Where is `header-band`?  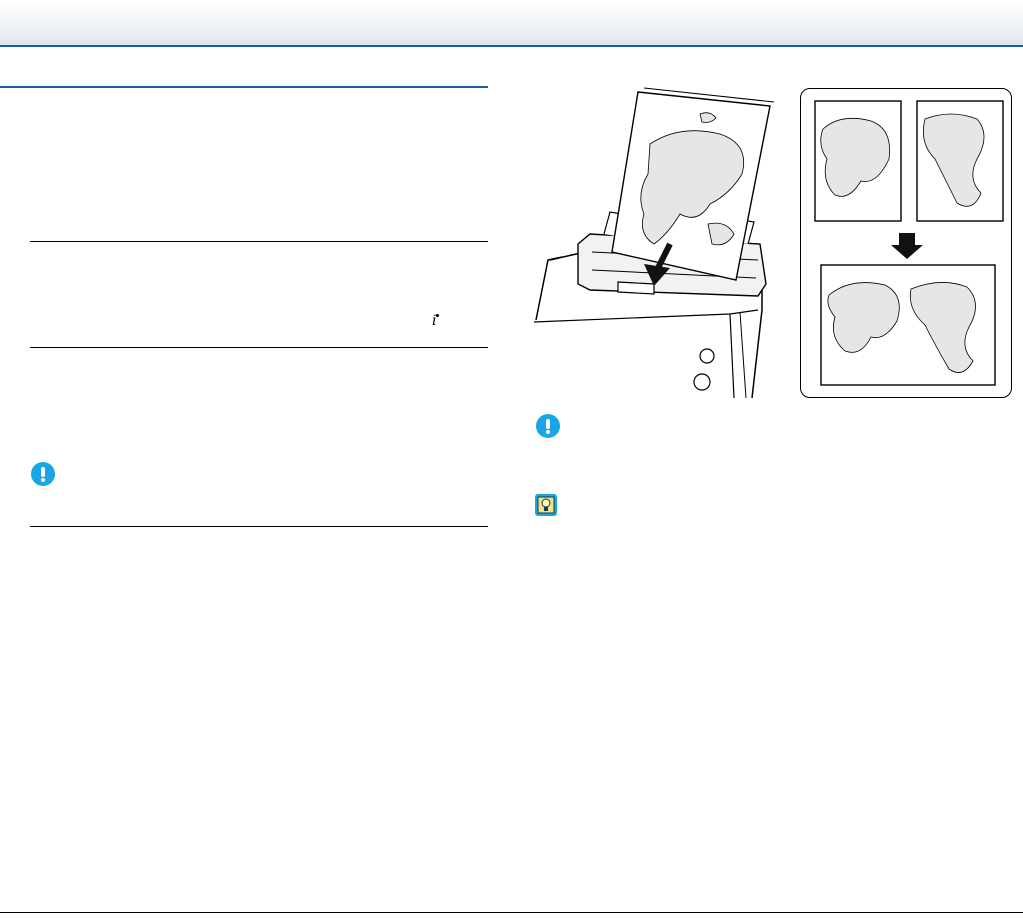
header-band is located at coordinates (511, 23).